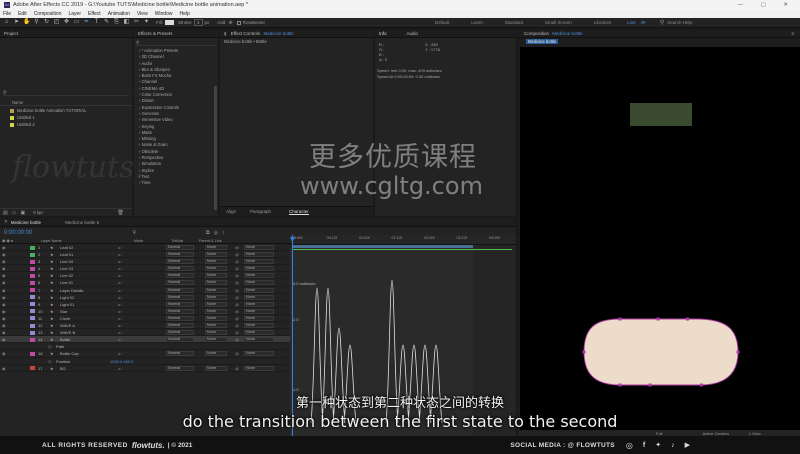 The height and width of the screenshot is (454, 800). What do you see at coordinates (63, 311) in the screenshot?
I see `layer-name: Star` at bounding box center [63, 311].